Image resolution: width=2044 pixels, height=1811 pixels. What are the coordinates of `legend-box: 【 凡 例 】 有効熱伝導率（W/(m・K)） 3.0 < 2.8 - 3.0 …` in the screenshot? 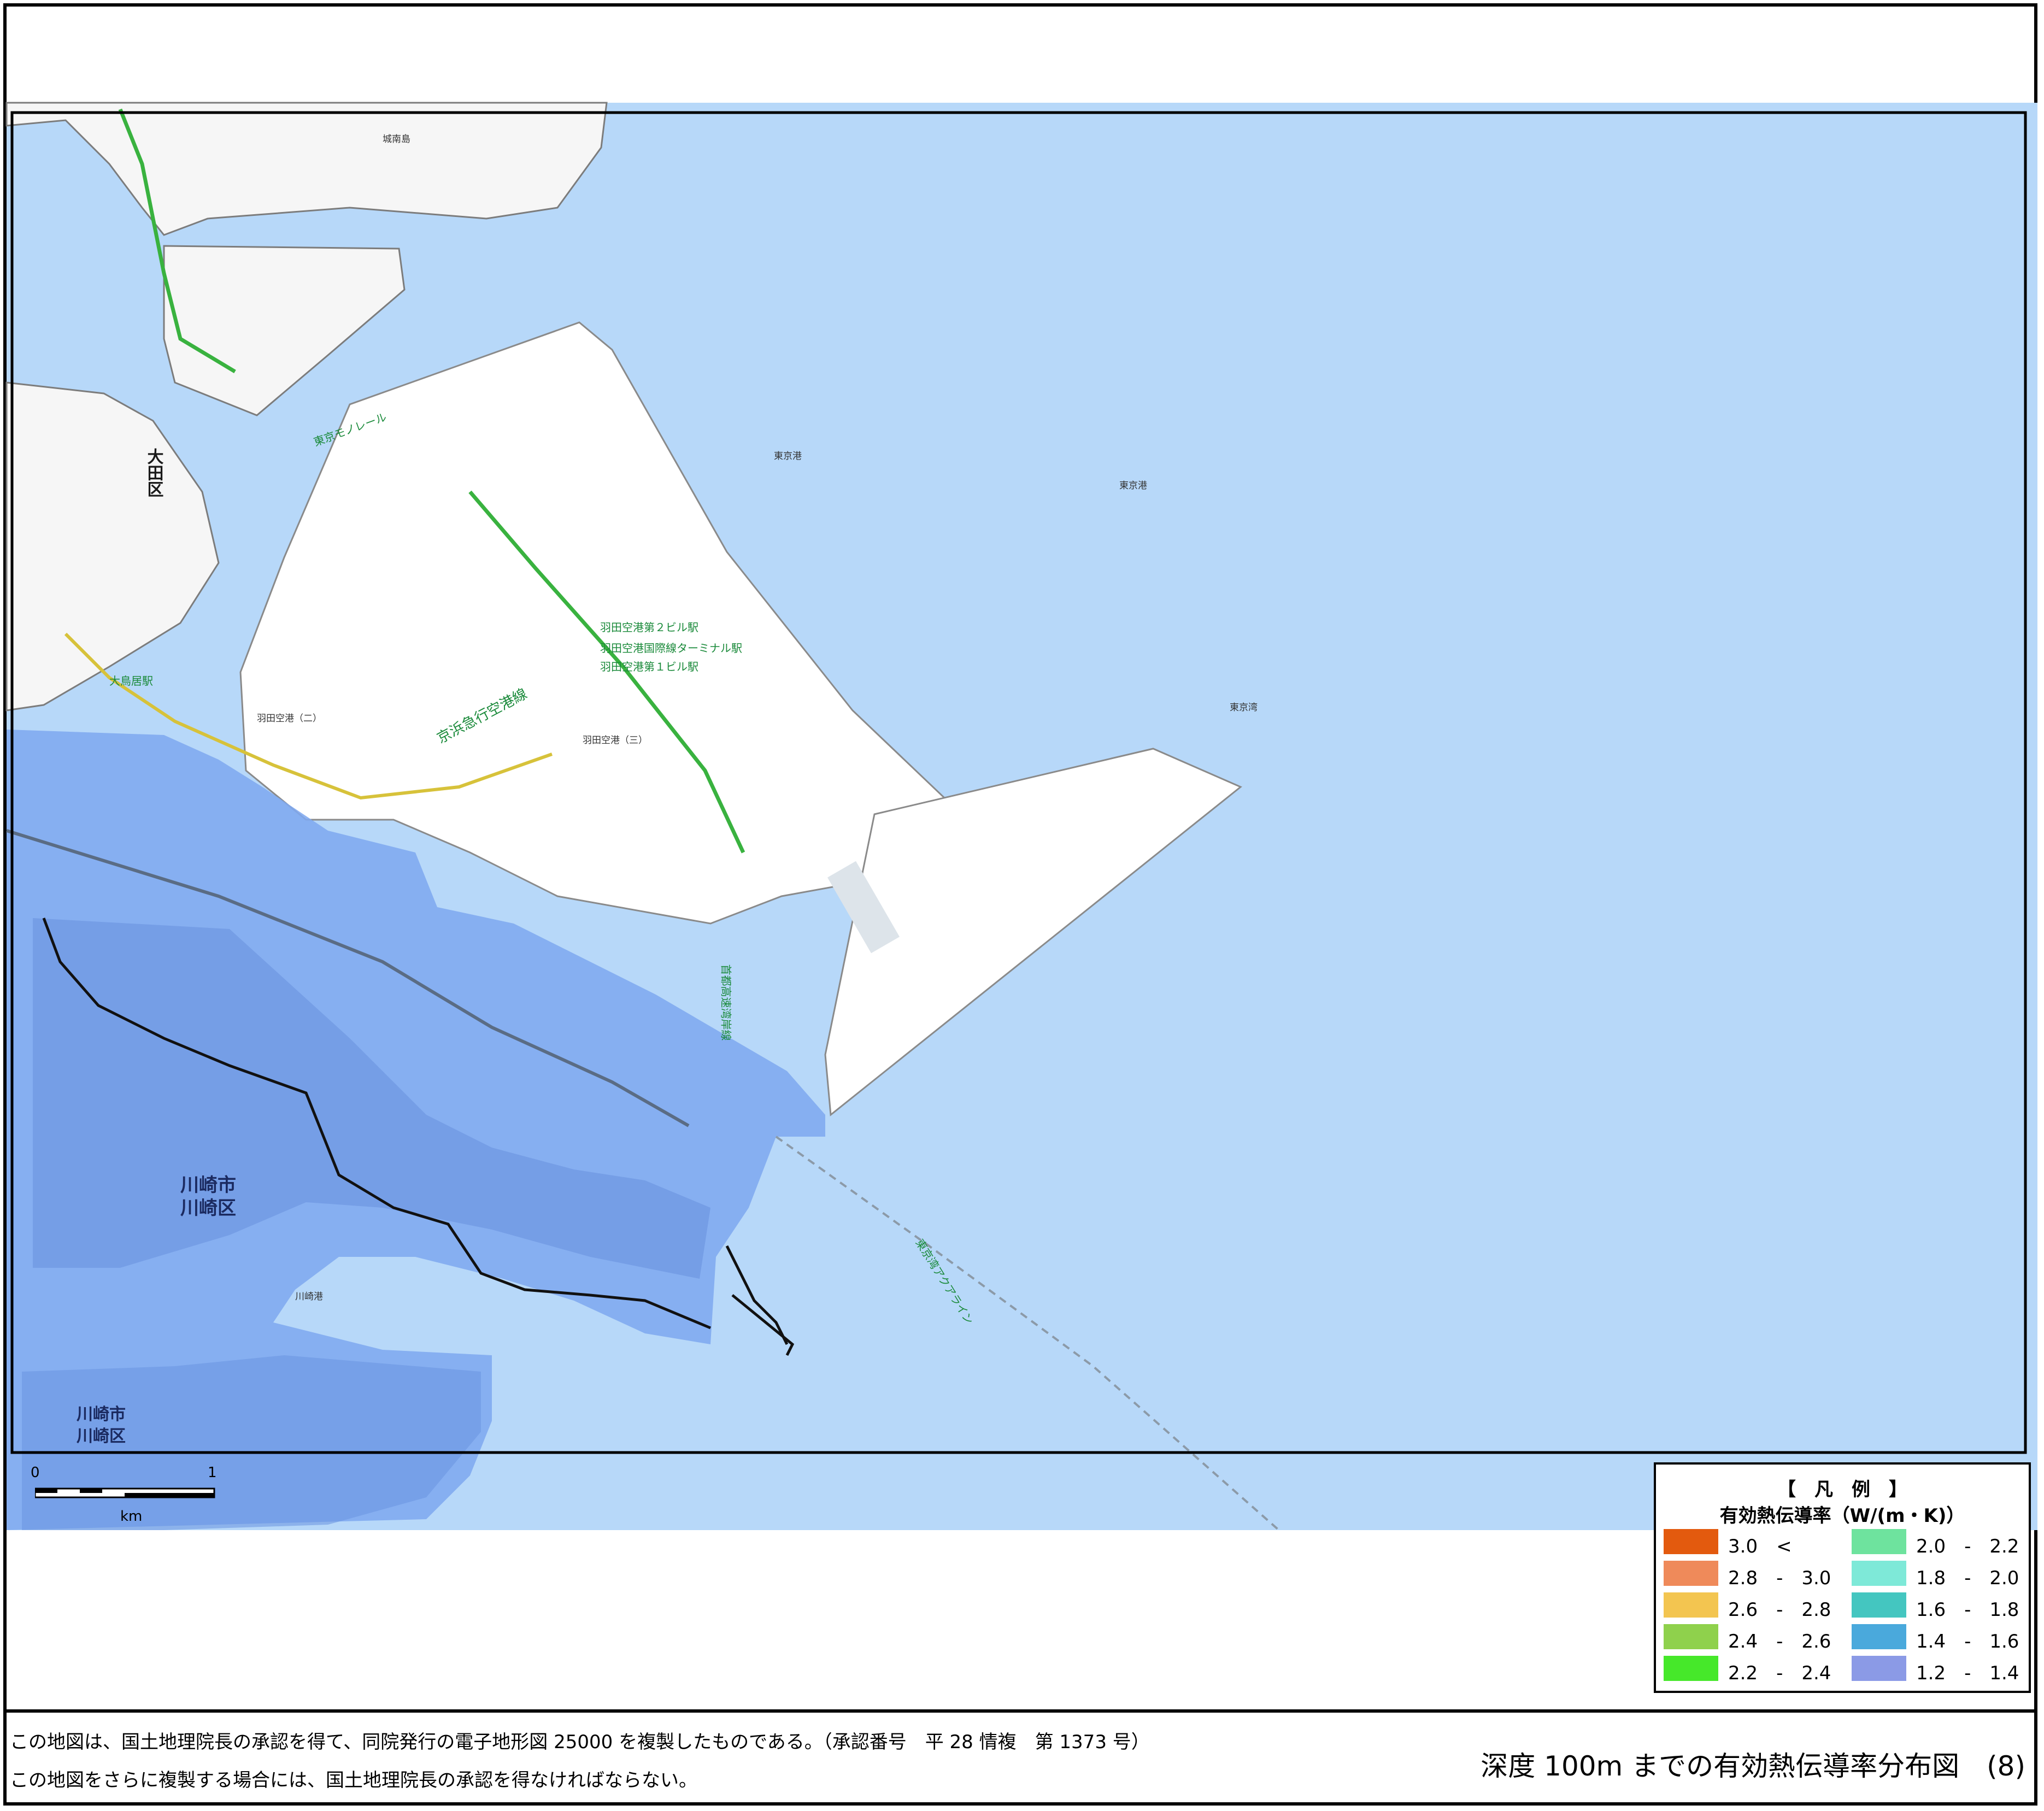 It's located at (1842, 1577).